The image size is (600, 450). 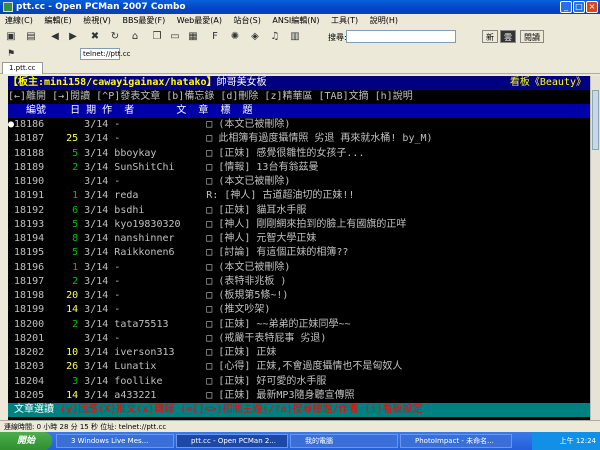 What do you see at coordinates (97, 20) in the screenshot?
I see `menu-view: 檢視(V)` at bounding box center [97, 20].